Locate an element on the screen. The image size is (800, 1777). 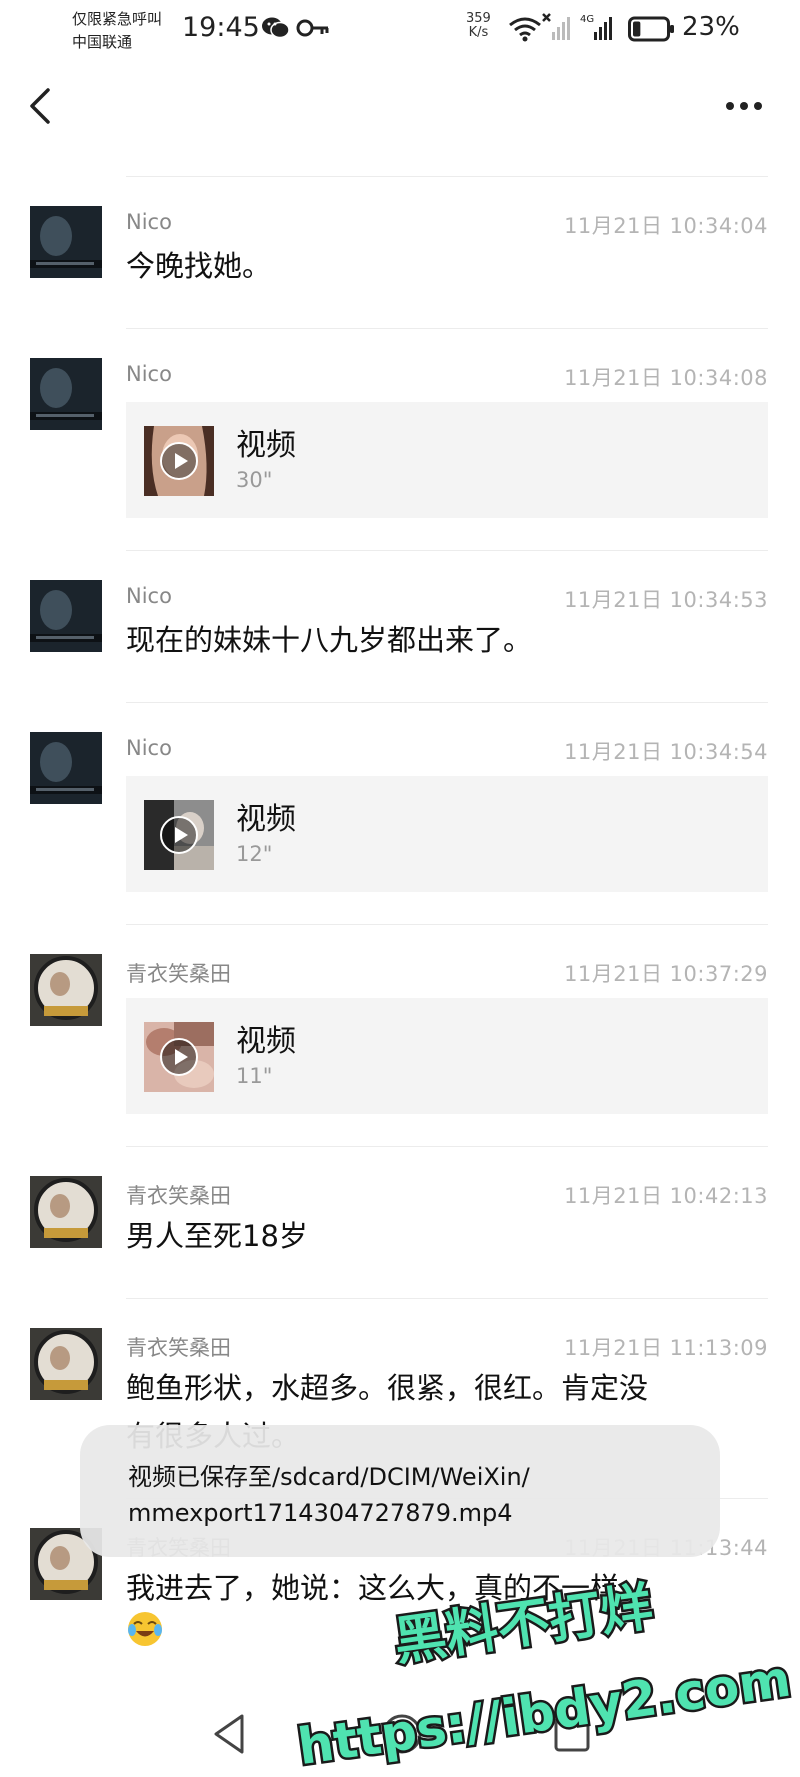
record-item: Nico 11月21日 10:34:08 视频 30" is located at coordinates (400, 447).